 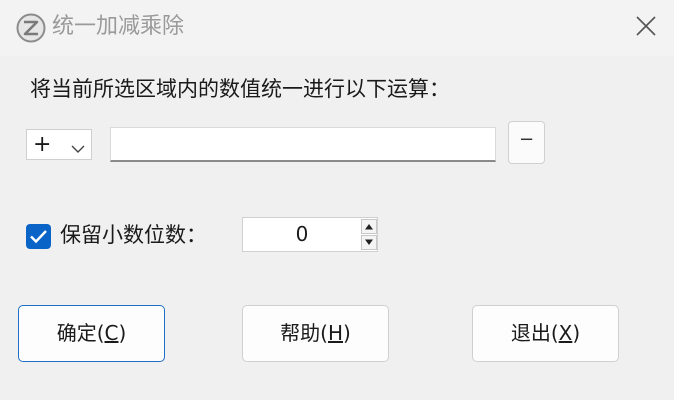 What do you see at coordinates (310, 234) in the screenshot?
I see `decimal-places-spinner: 0` at bounding box center [310, 234].